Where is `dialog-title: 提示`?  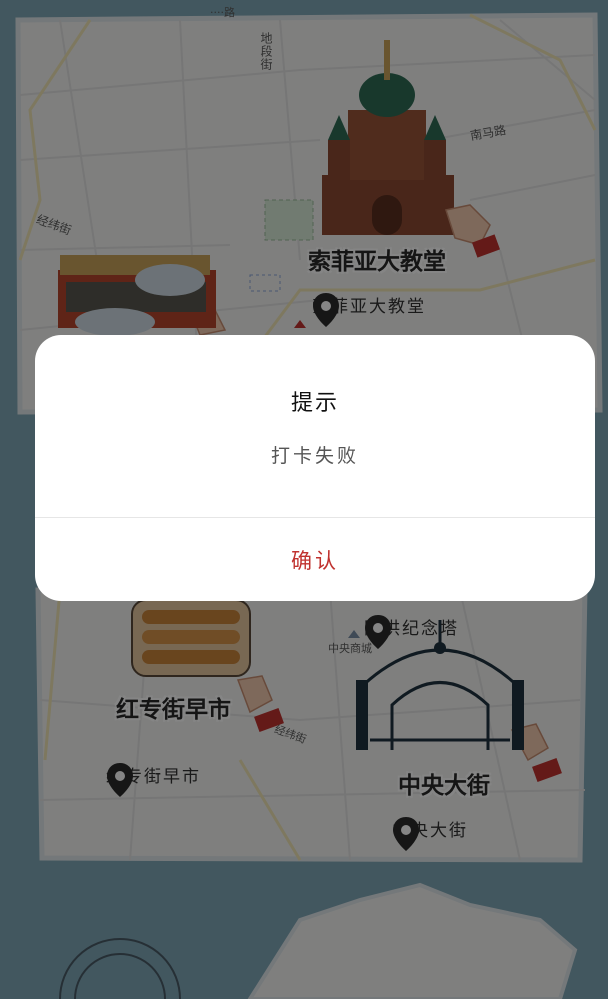 dialog-title: 提示 is located at coordinates (314, 403).